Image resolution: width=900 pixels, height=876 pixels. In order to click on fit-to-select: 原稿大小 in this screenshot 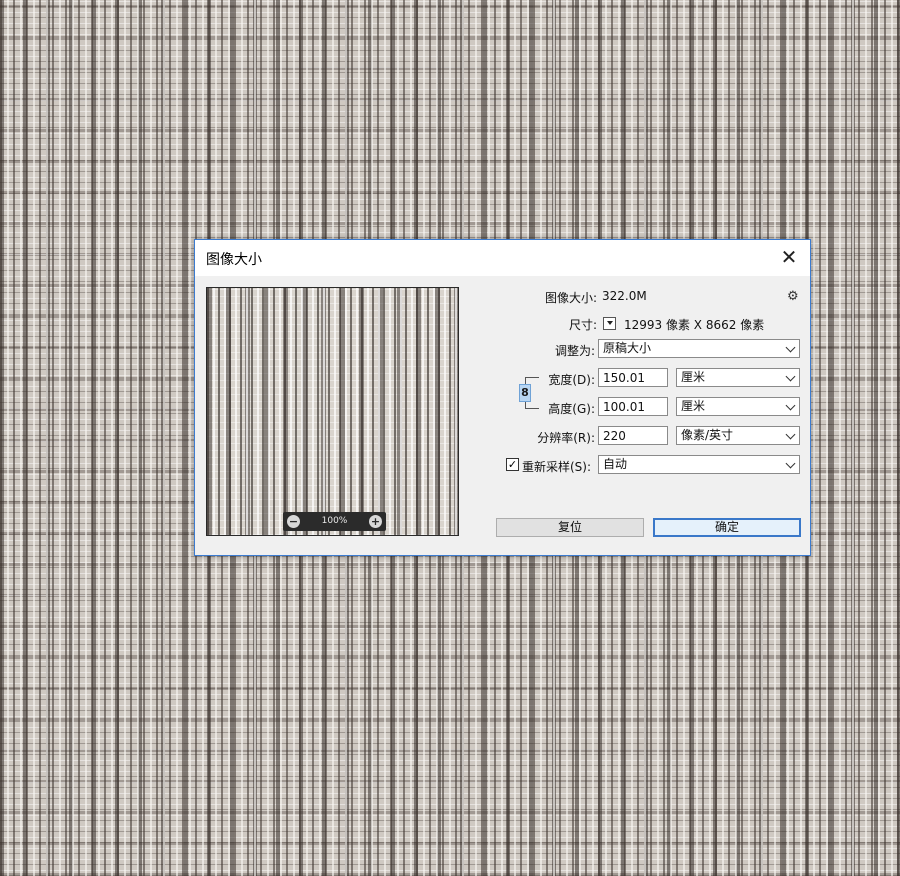, I will do `click(699, 348)`.